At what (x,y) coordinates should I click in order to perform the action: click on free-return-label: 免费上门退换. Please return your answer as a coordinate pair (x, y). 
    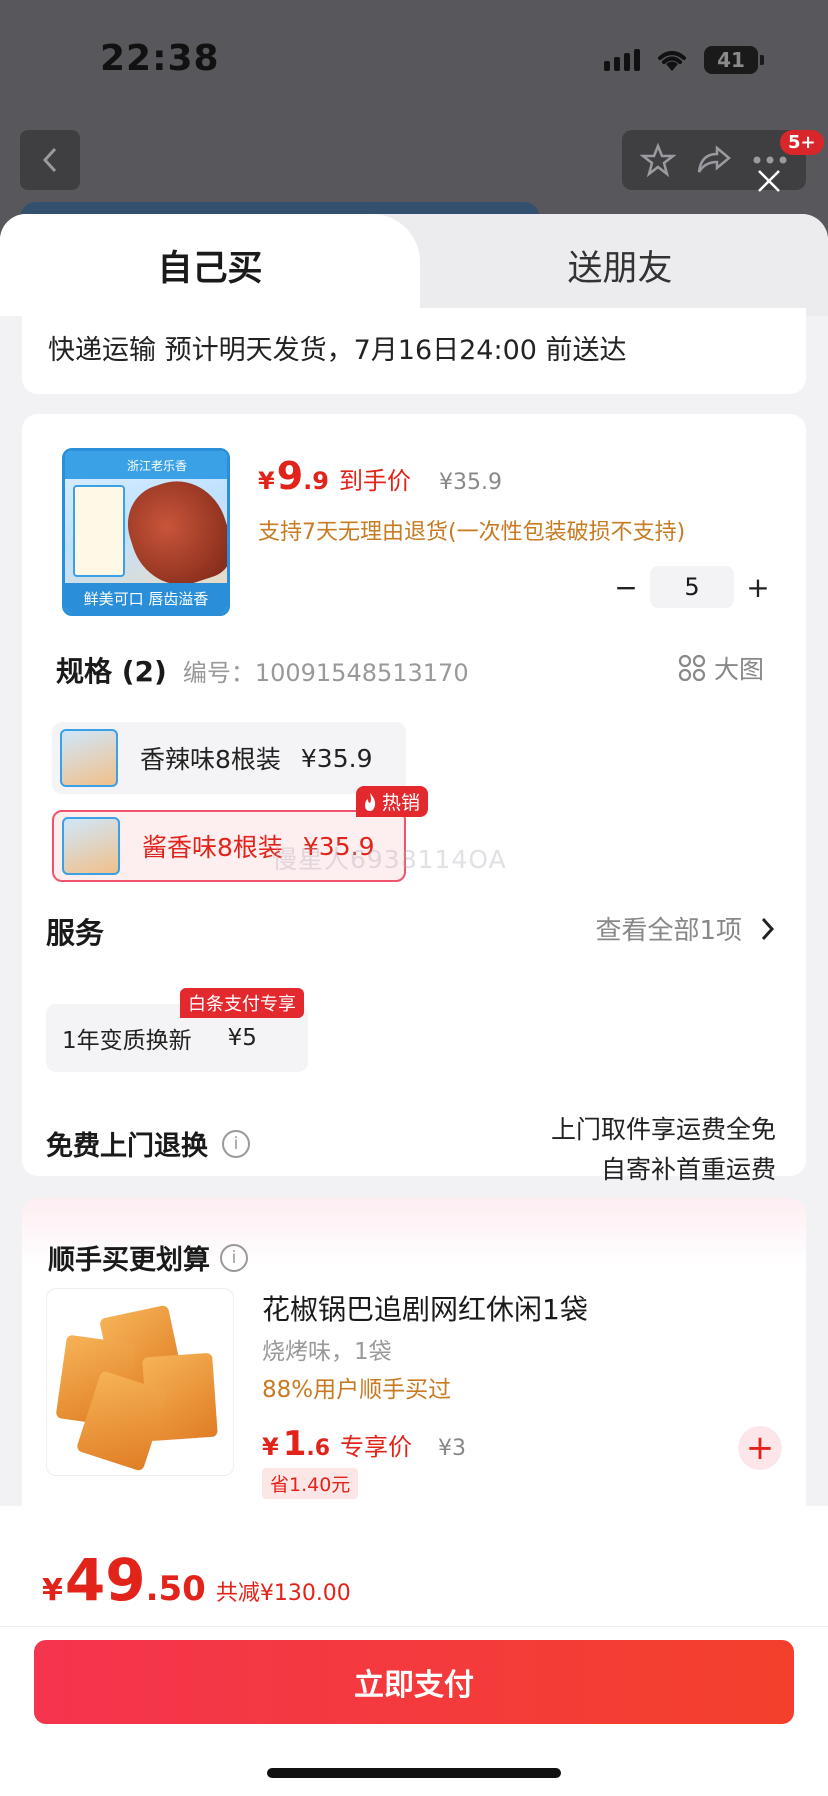
    Looking at the image, I should click on (127, 1146).